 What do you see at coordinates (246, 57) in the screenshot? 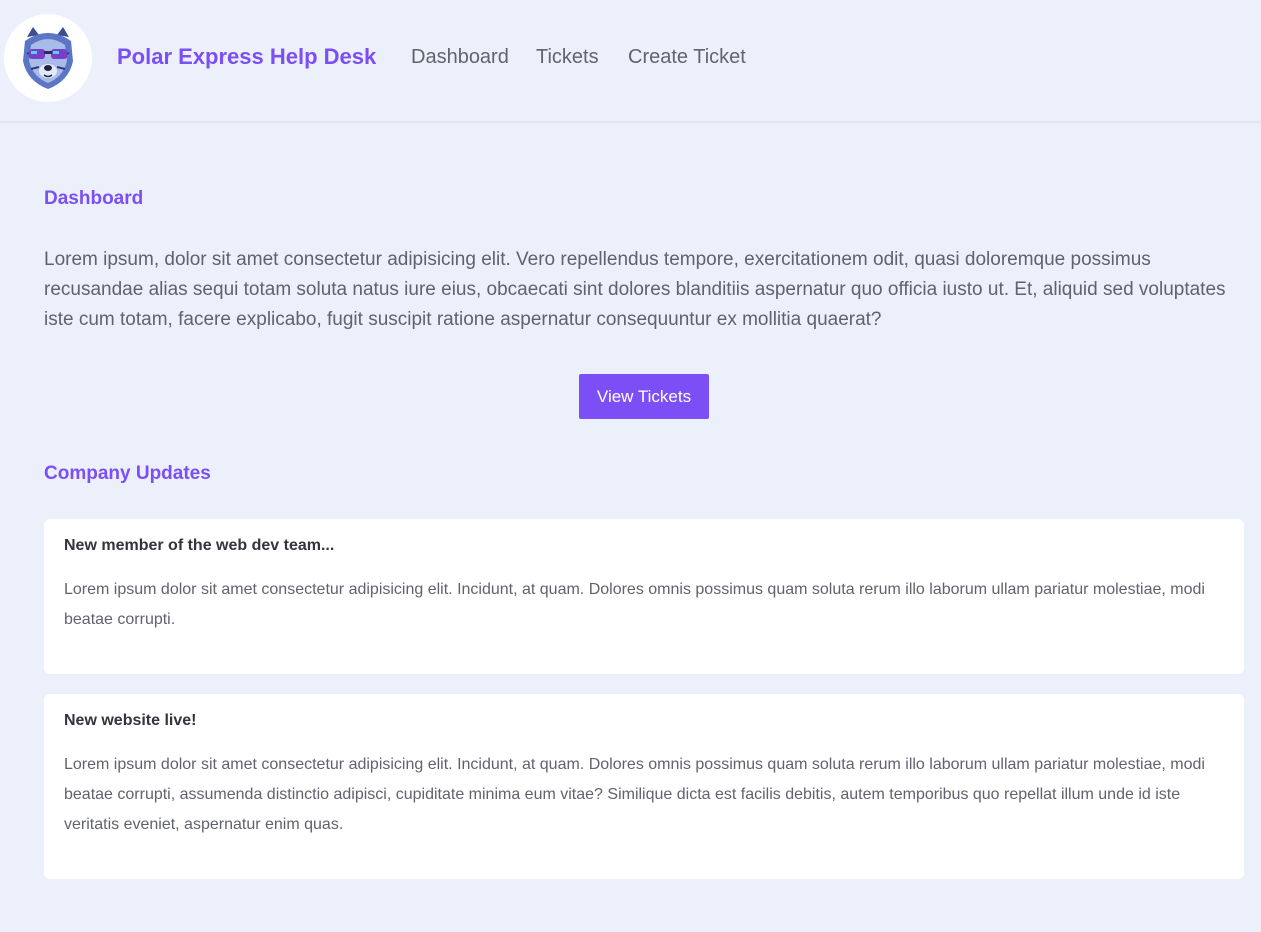
I see `brand-title: Polar Express Help Desk` at bounding box center [246, 57].